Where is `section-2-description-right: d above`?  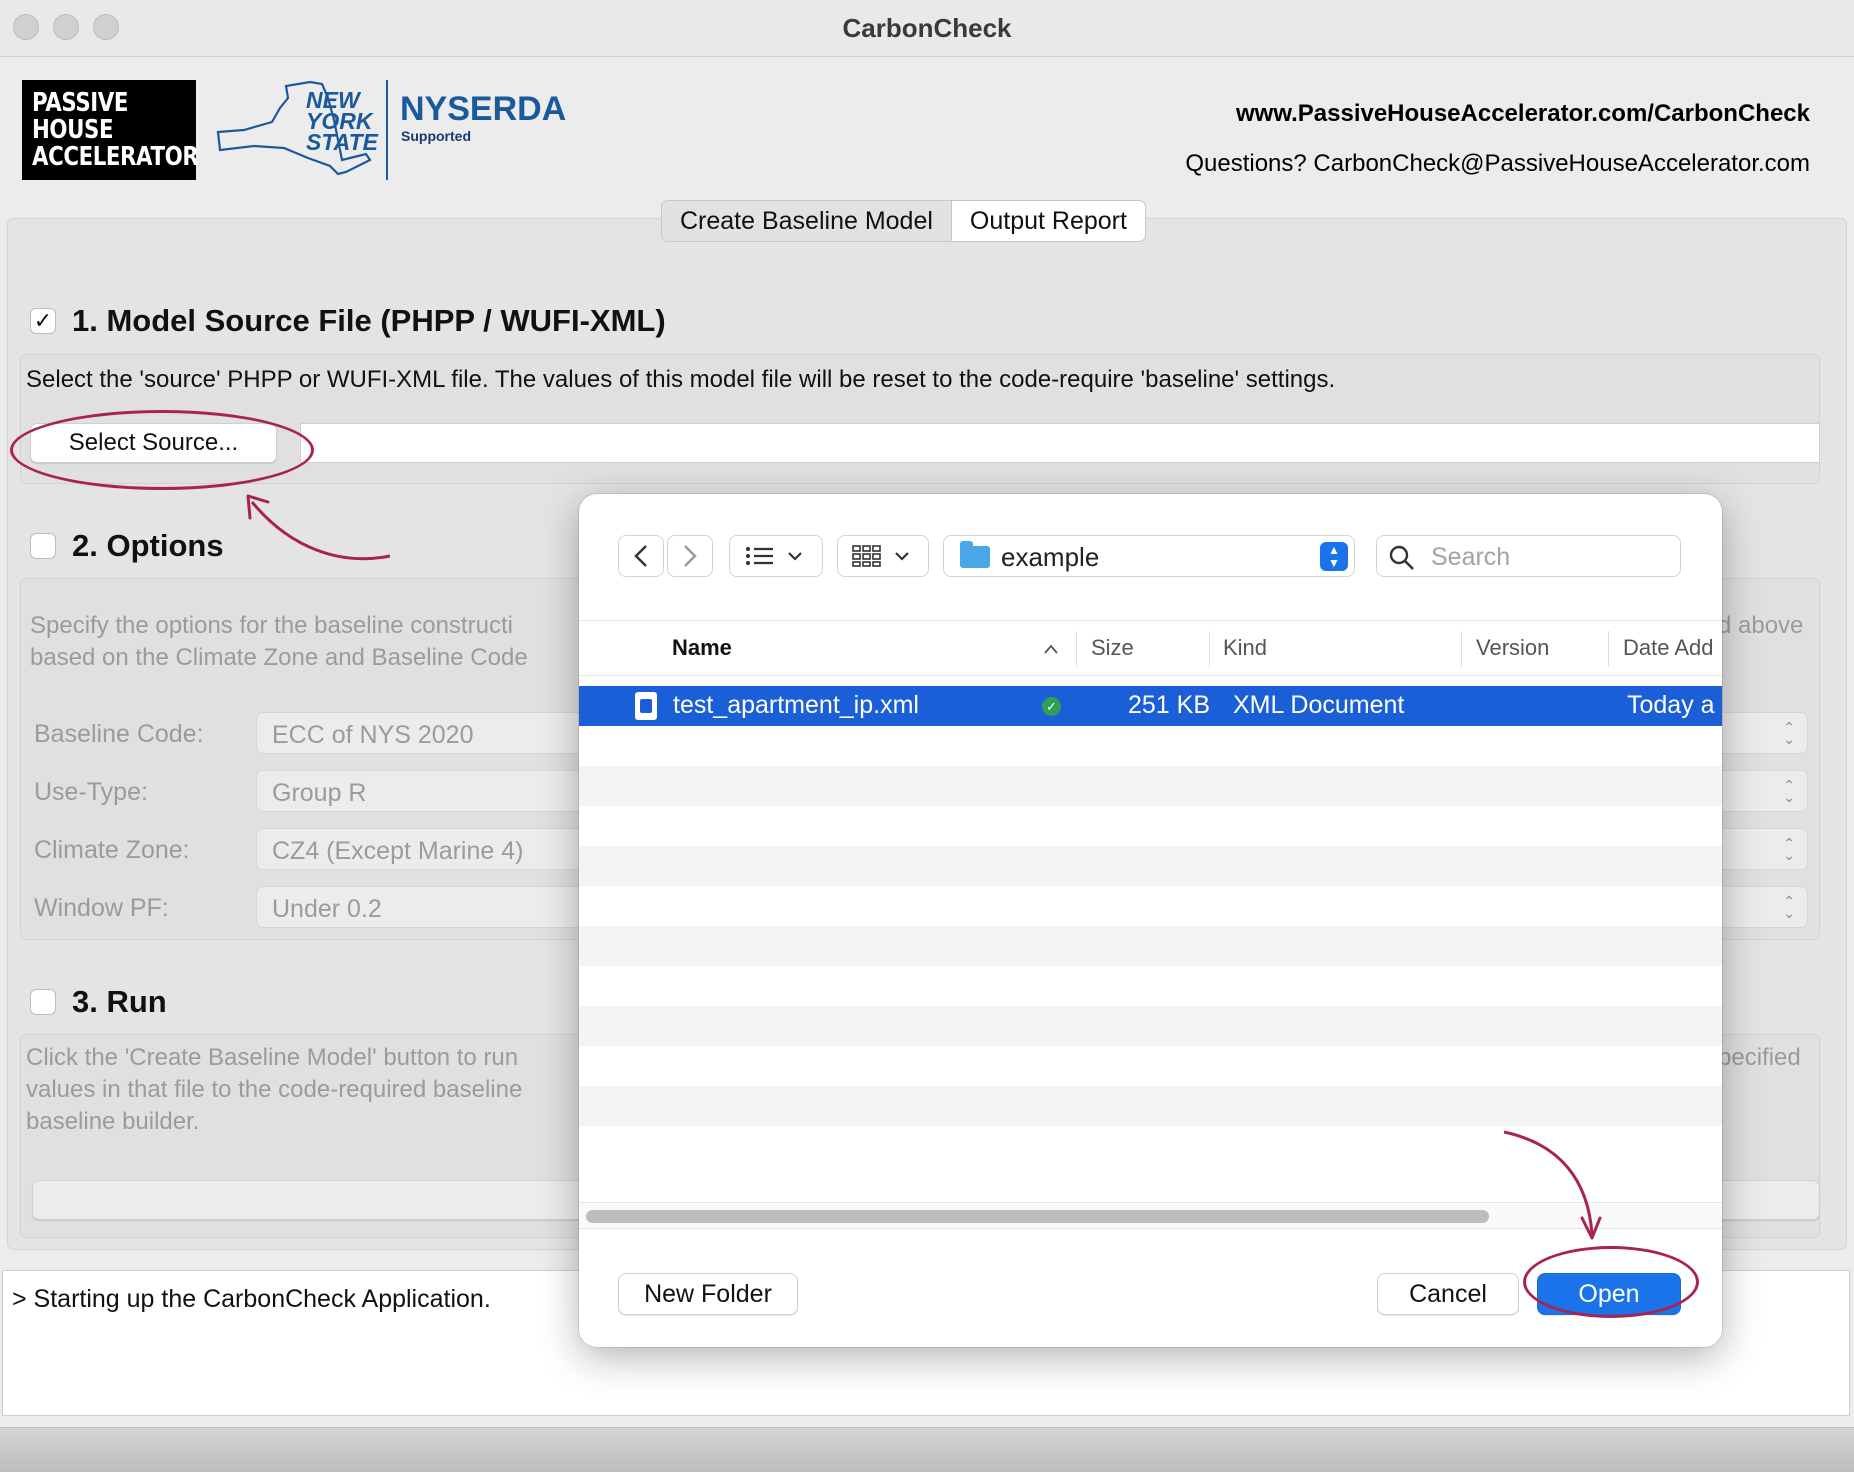
section-2-description-right: d above is located at coordinates (1761, 625).